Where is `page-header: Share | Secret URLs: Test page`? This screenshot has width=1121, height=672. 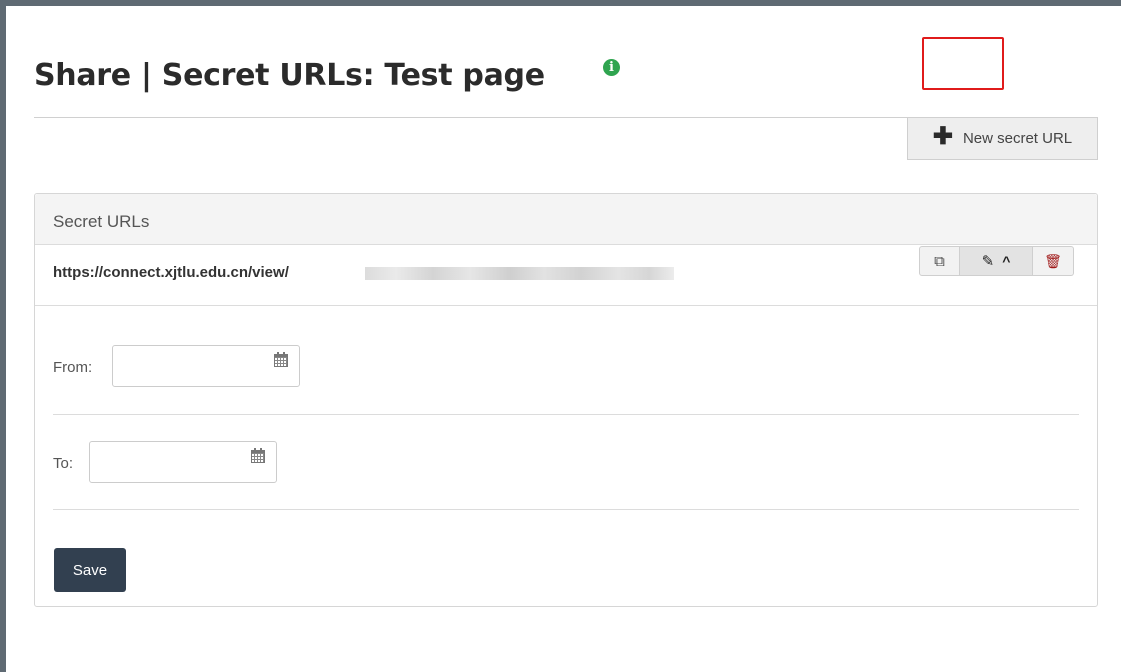
page-header: Share | Secret URLs: Test page is located at coordinates (289, 82).